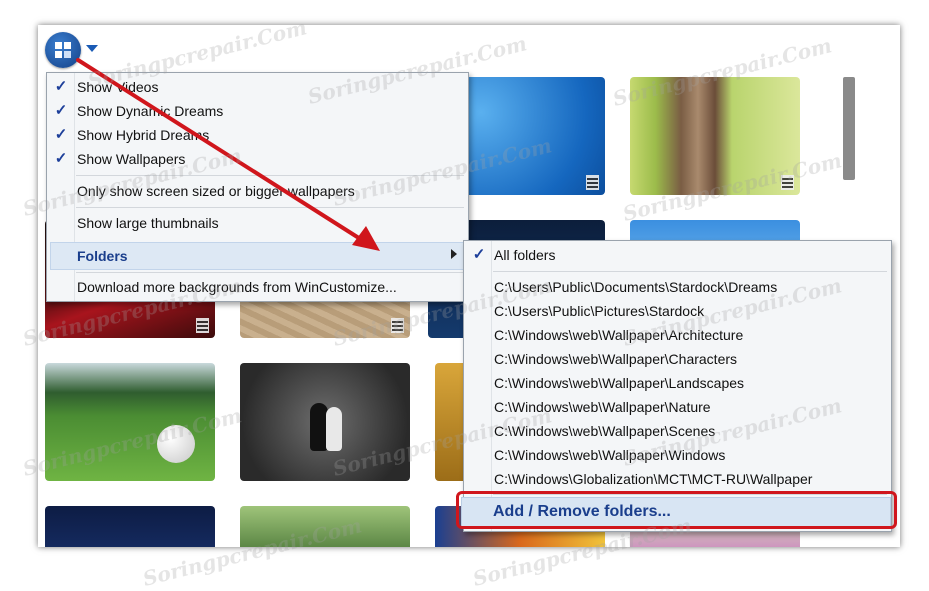 The image size is (929, 591). I want to click on menu-item-label: Show Wallpapers, so click(131, 159).